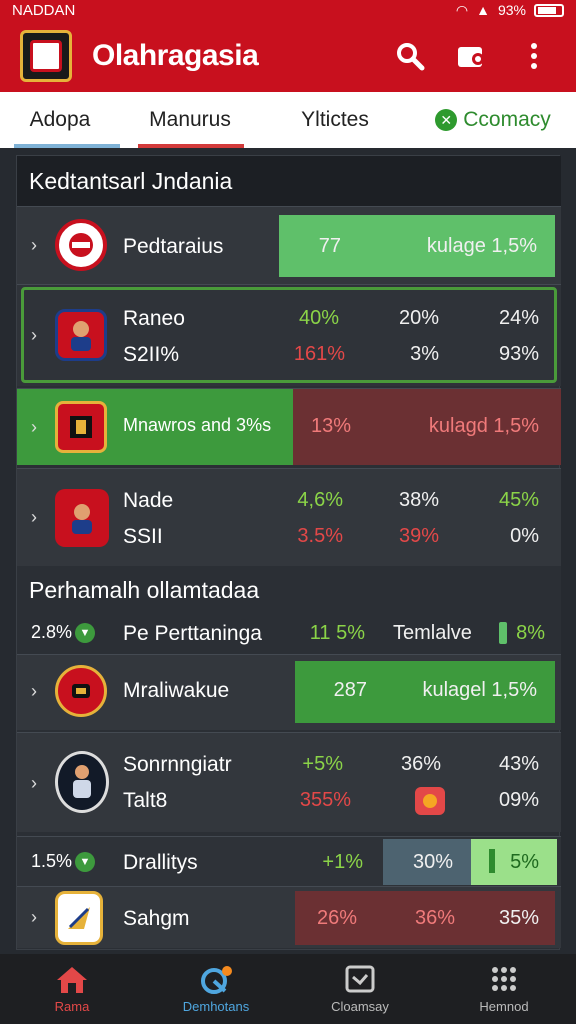 The height and width of the screenshot is (1024, 576). Describe the element at coordinates (518, 318) in the screenshot. I see `stat-value: 24%` at that location.